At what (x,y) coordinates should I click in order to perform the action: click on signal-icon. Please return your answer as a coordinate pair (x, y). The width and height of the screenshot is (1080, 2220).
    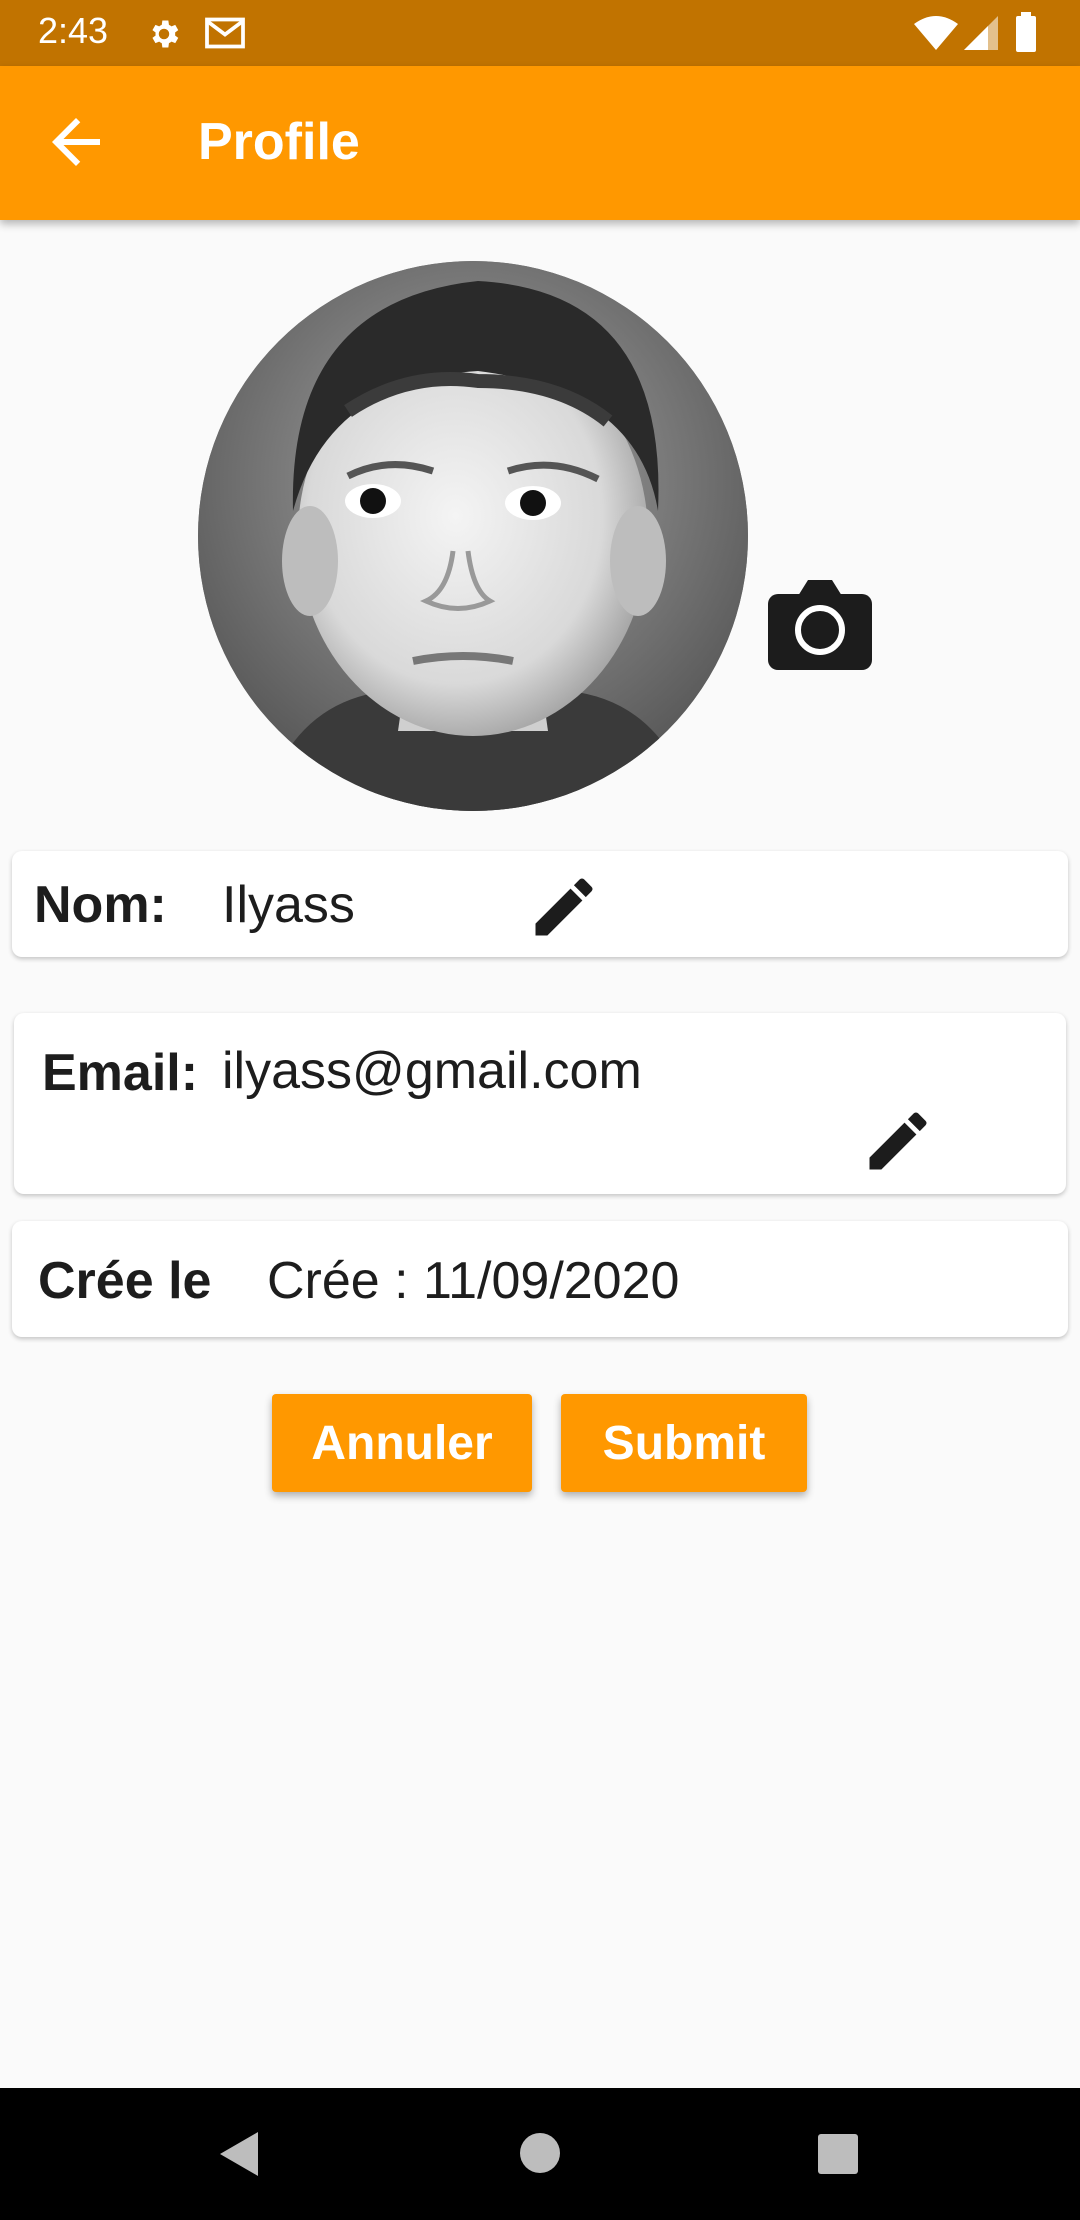
    Looking at the image, I should click on (981, 33).